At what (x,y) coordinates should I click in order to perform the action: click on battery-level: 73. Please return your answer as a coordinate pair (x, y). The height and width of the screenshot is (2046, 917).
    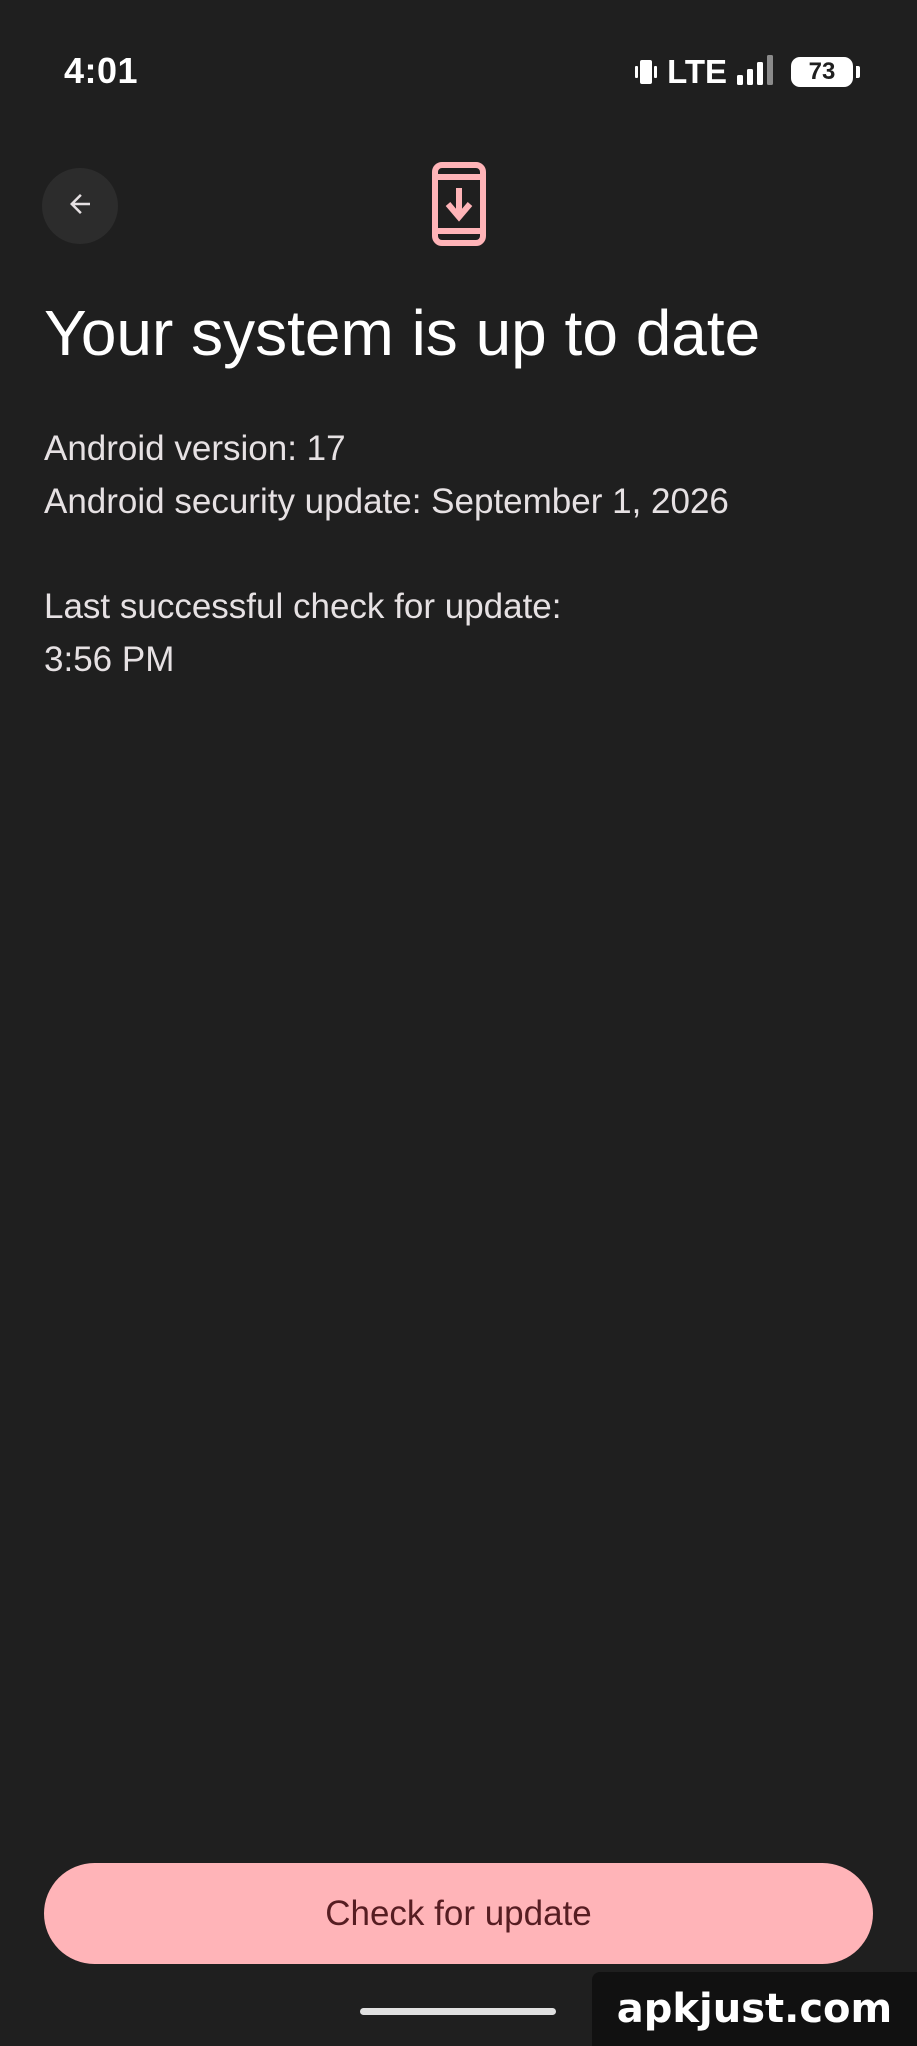
    Looking at the image, I should click on (822, 71).